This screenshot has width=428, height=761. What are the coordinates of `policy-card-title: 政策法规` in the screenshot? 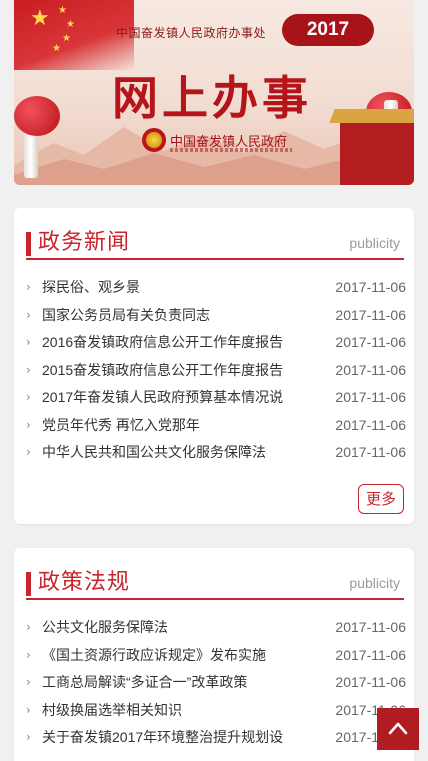 It's located at (84, 581).